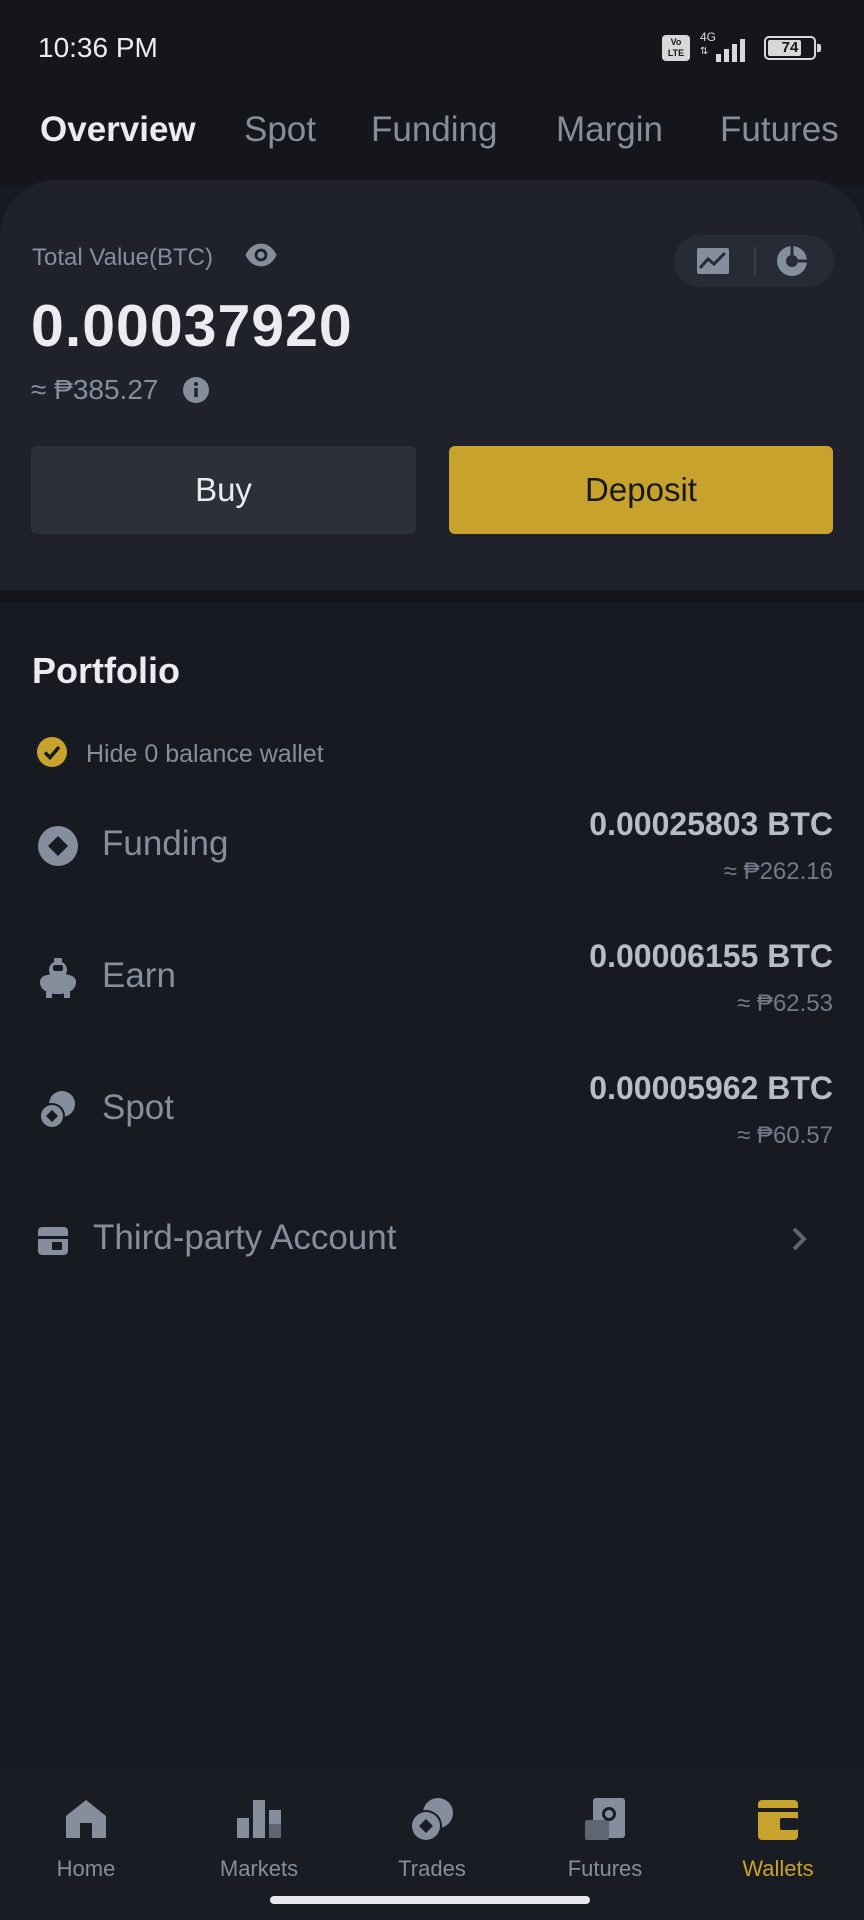  What do you see at coordinates (57, 1110) in the screenshot?
I see `spot-icon` at bounding box center [57, 1110].